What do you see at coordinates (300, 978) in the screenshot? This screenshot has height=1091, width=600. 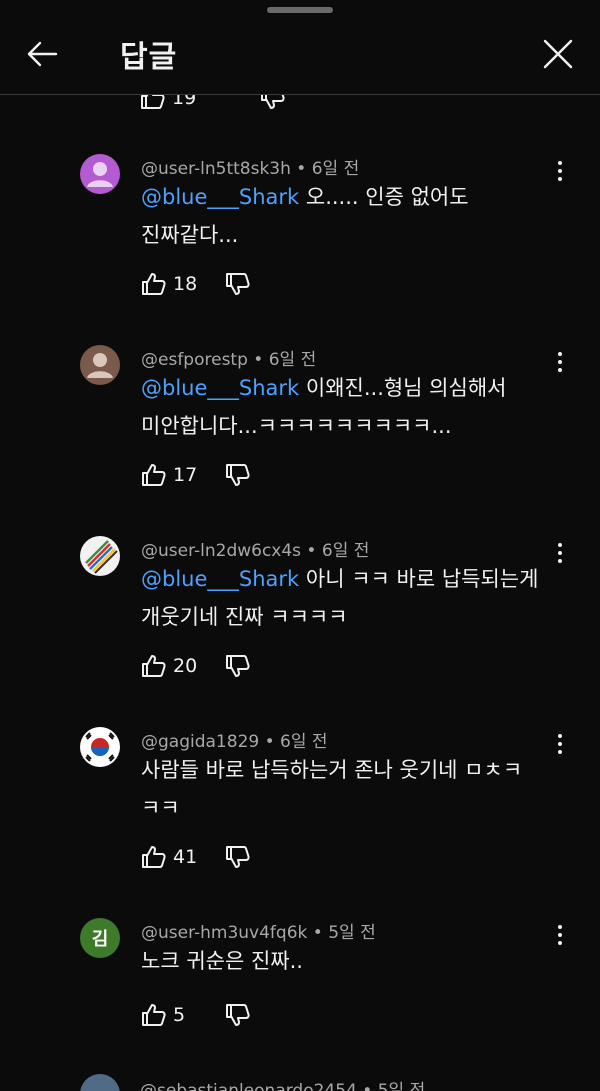 I see `comment-item: 김 @user-hm3uv4fq6k • 5일 전 노크 귀순은 진짜.. 5` at bounding box center [300, 978].